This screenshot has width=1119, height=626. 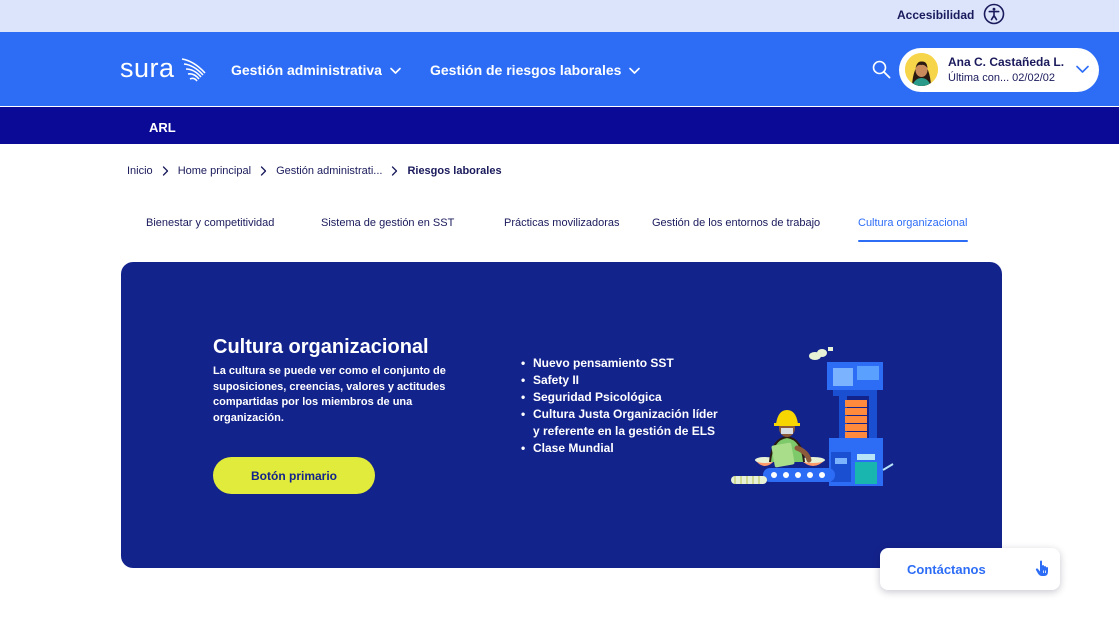 I want to click on nav-gestion-riesgos-laborales: Gestión de riesgos laborales, so click(x=535, y=70).